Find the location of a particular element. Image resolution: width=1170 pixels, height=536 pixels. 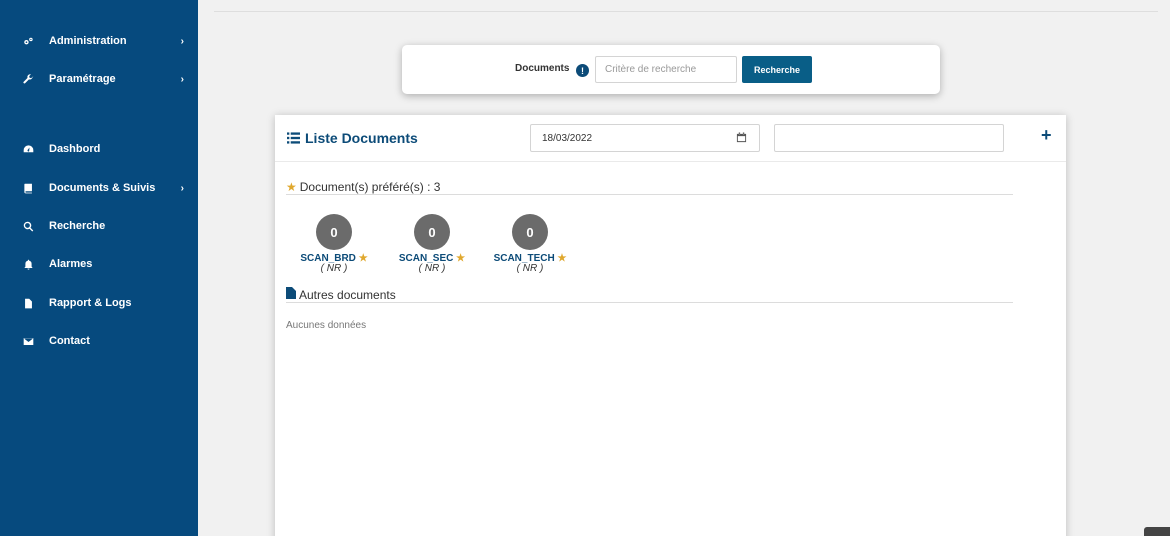

list-title-text: Liste Documents is located at coordinates (361, 138).